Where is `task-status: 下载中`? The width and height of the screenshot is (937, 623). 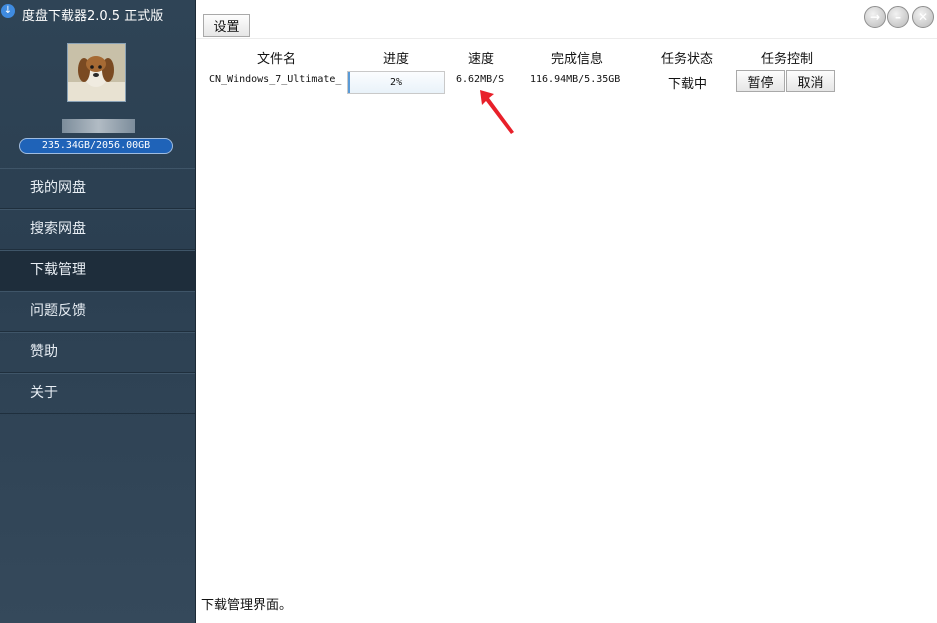
task-status: 下载中 is located at coordinates (688, 84).